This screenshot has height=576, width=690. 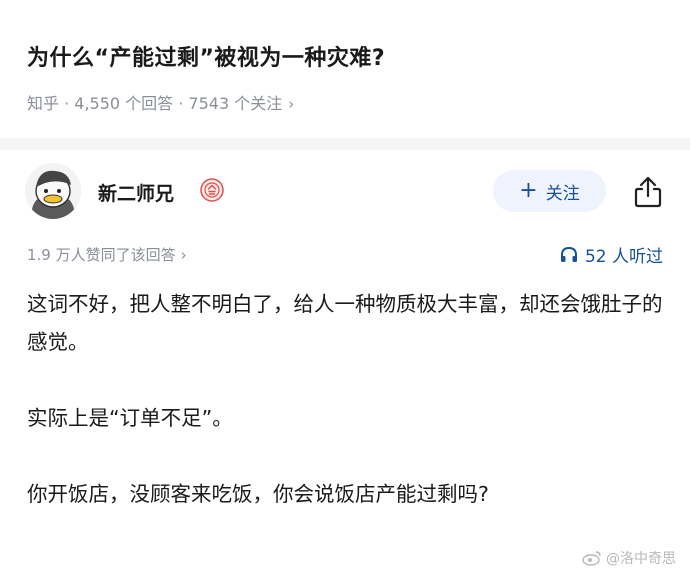 What do you see at coordinates (212, 190) in the screenshot?
I see `medal-badge-icon` at bounding box center [212, 190].